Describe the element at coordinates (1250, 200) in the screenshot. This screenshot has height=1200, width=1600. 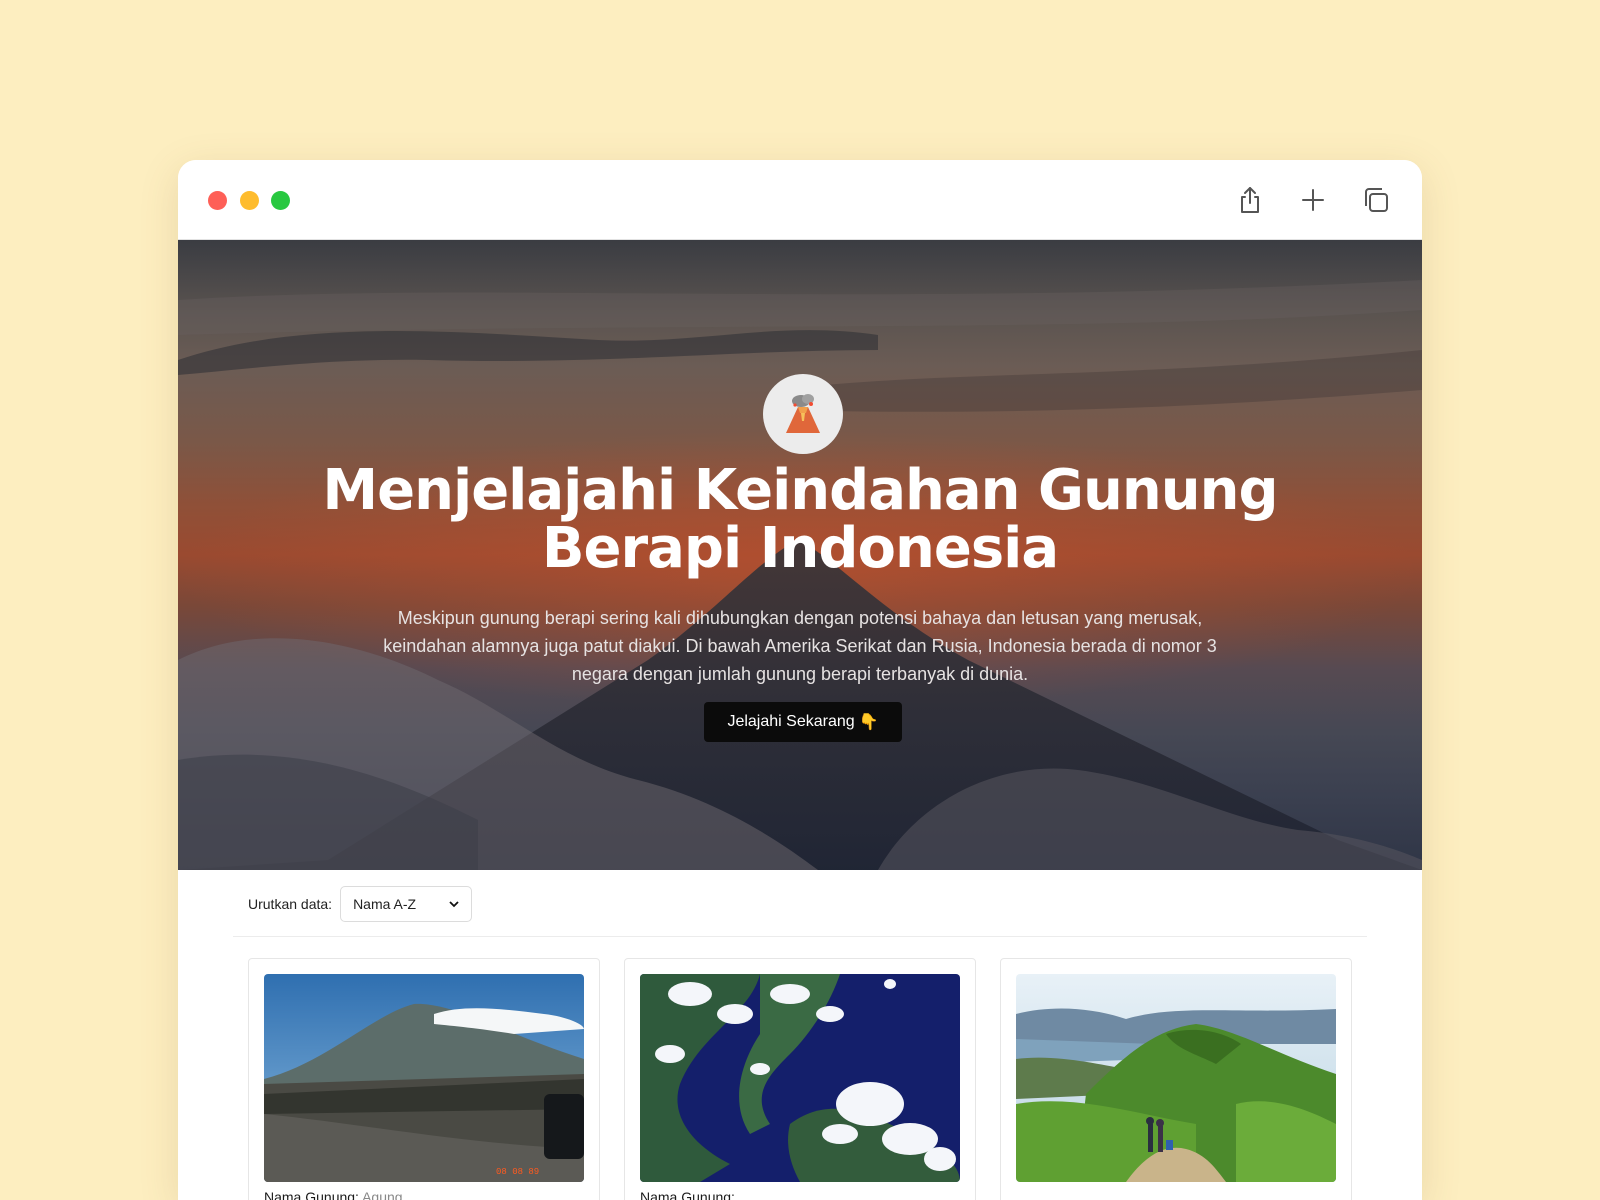
I see `share-icon` at that location.